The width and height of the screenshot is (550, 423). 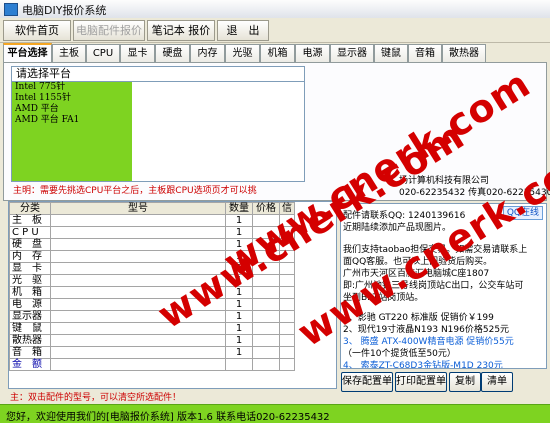 I want to click on row-category: 主 板, so click(x=30, y=220).